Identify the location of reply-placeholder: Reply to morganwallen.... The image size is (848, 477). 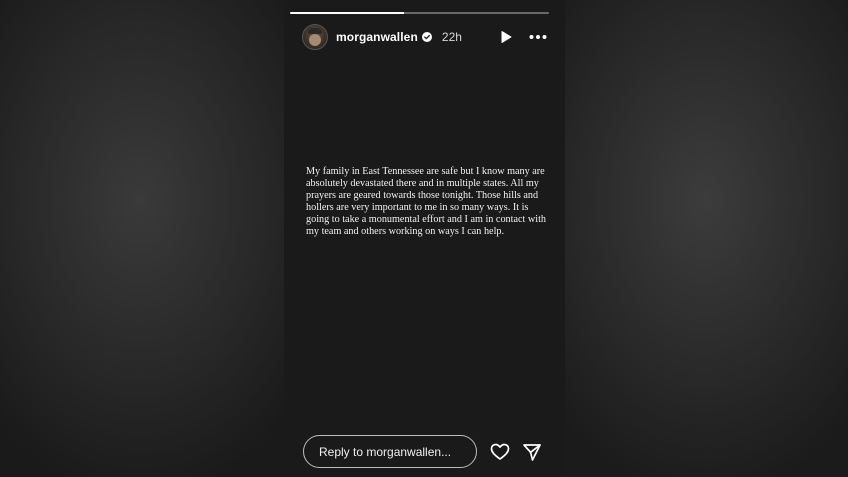
(385, 451).